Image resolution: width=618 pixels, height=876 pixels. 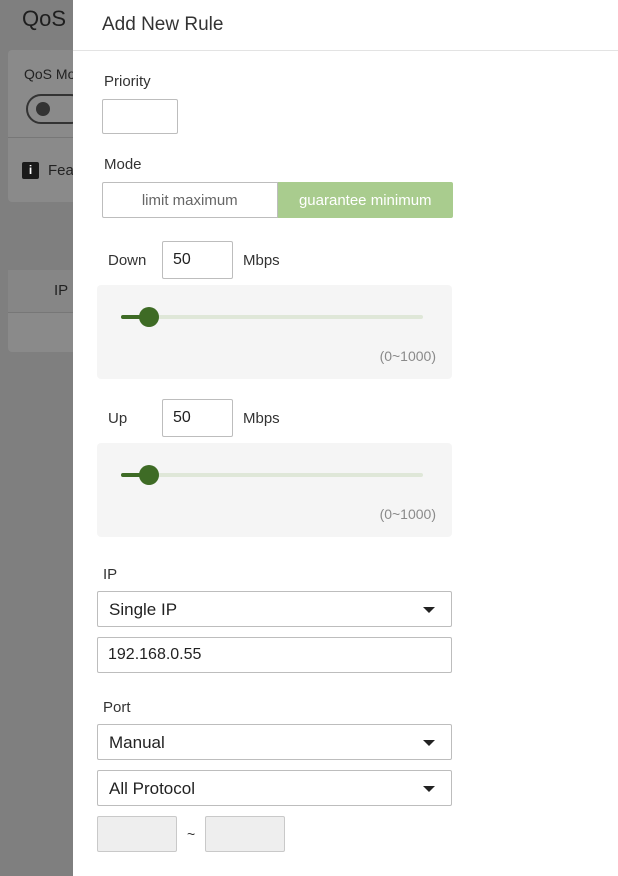 What do you see at coordinates (137, 742) in the screenshot?
I see `port-type-value: Manual` at bounding box center [137, 742].